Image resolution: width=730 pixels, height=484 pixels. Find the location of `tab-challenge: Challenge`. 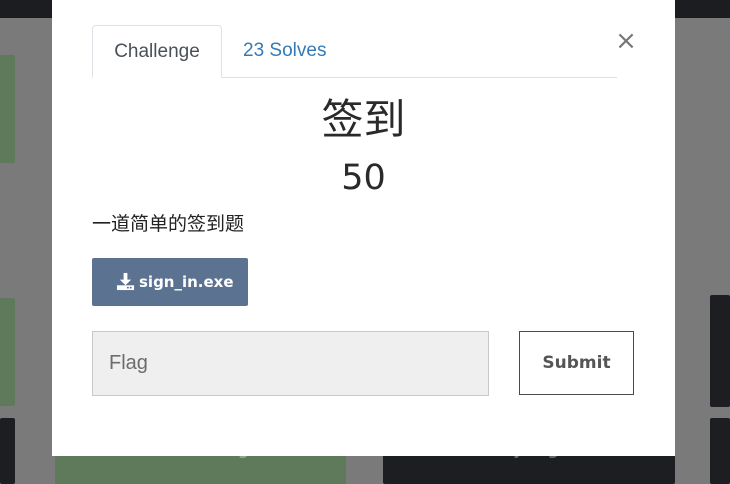

tab-challenge: Challenge is located at coordinates (157, 51).